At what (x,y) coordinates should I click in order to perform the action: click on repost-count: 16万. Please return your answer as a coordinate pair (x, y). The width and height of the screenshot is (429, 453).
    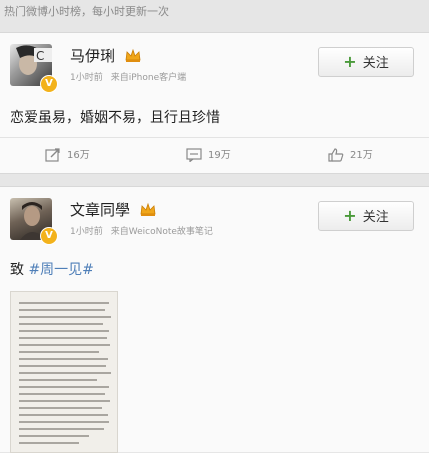
    Looking at the image, I should click on (78, 155).